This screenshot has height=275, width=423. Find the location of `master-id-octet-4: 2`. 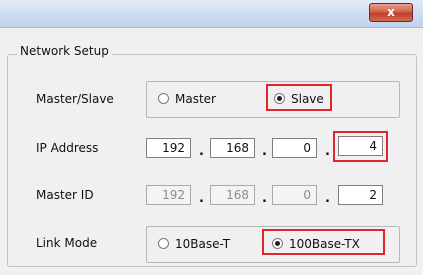

master-id-octet-4: 2 is located at coordinates (360, 195).